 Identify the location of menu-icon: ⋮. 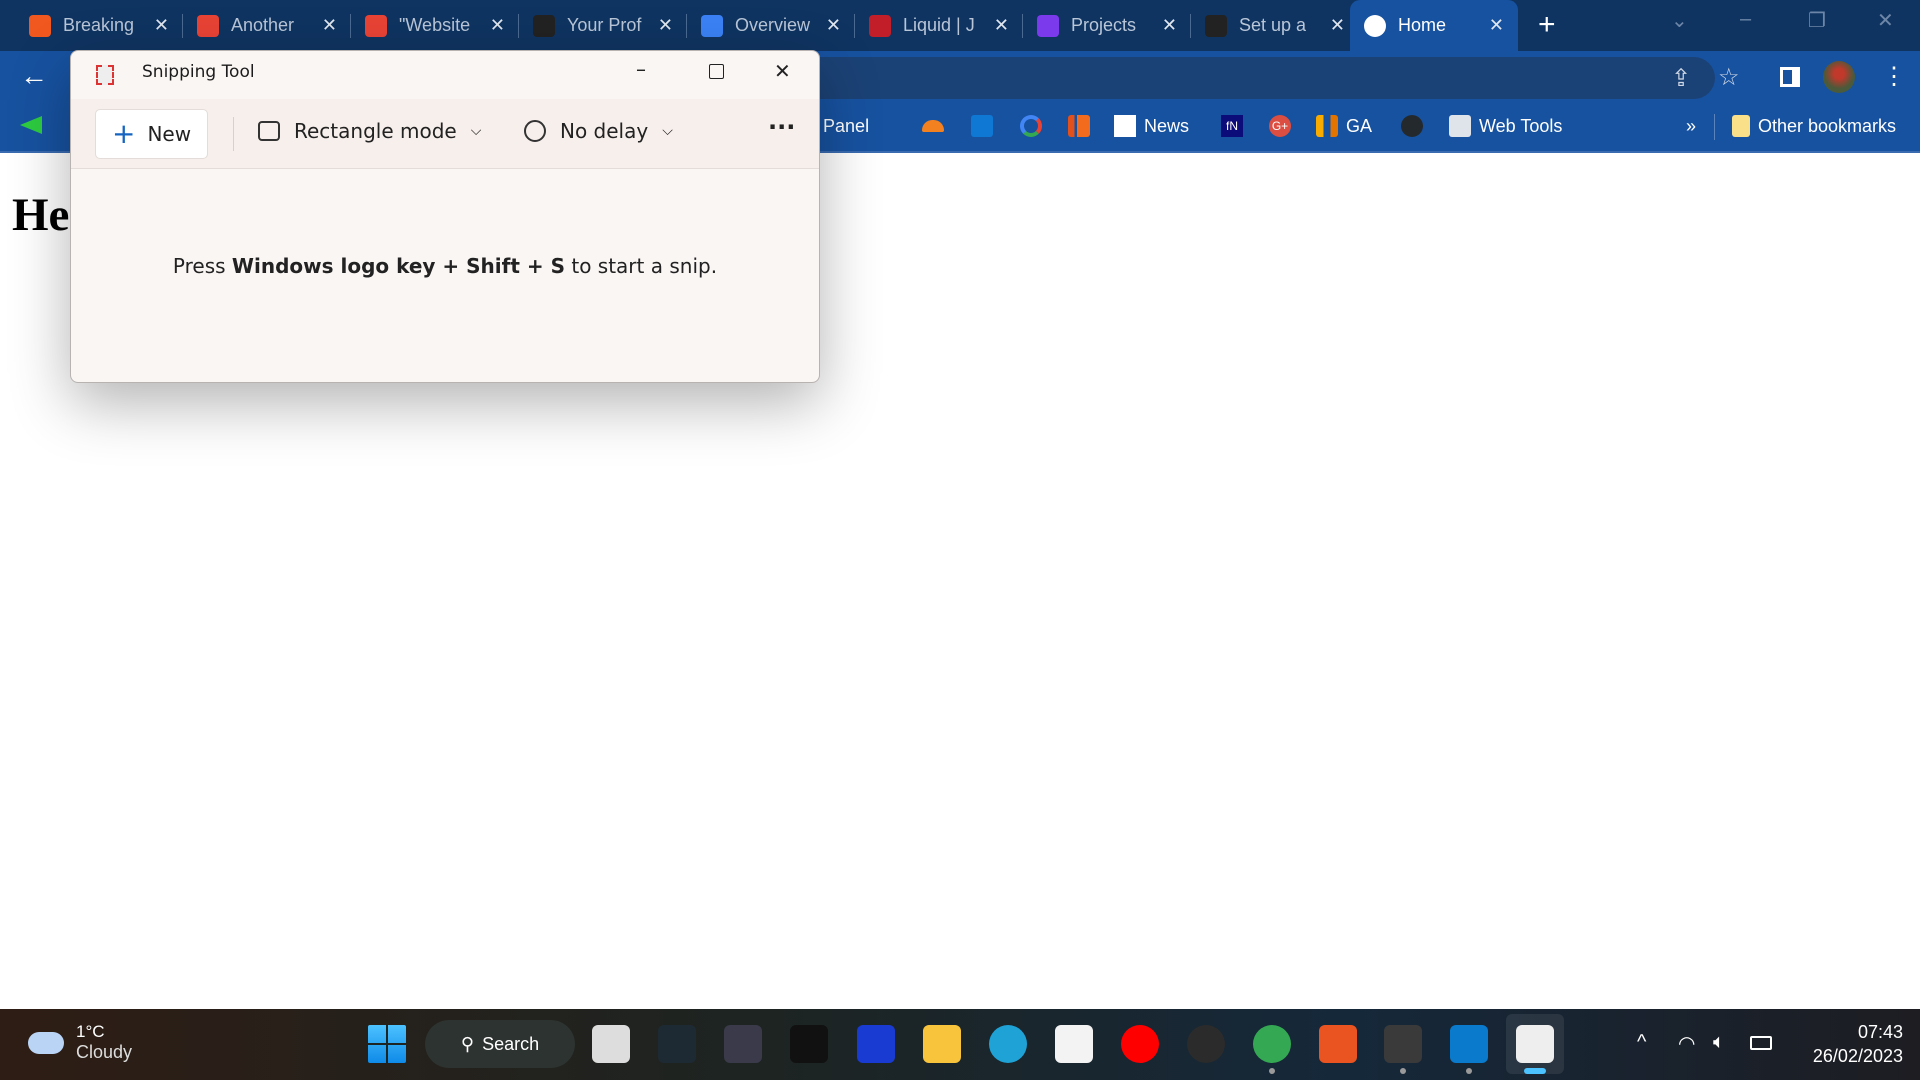
(1894, 76).